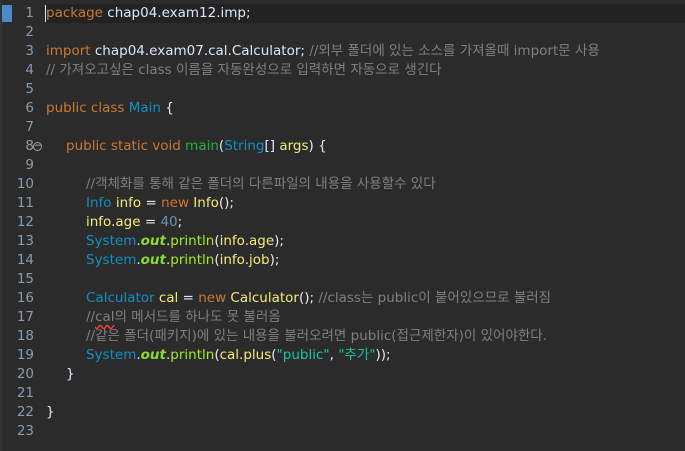  What do you see at coordinates (365, 70) in the screenshot?
I see `code-line-4: // 가져오고싶은 class 이름을 자동완성으로 입력하면 자동으로 생긴다` at bounding box center [365, 70].